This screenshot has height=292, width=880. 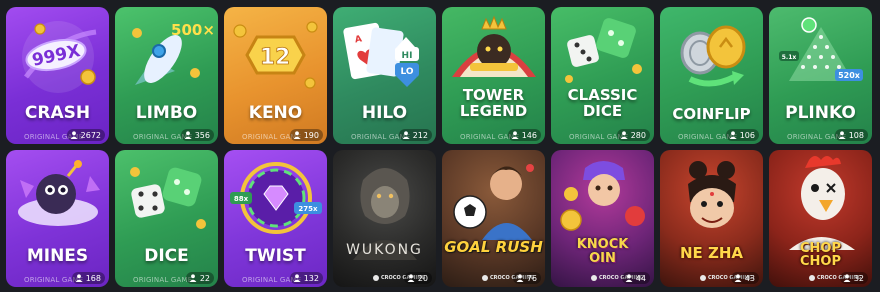 What do you see at coordinates (90, 135) in the screenshot?
I see `player-count-value: 2672` at bounding box center [90, 135].